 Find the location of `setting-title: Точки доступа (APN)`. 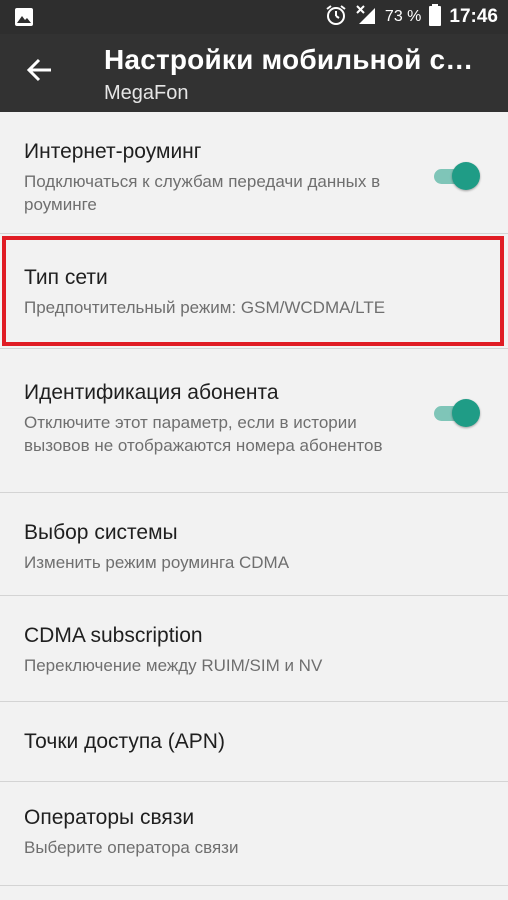

setting-title: Точки доступа (APN) is located at coordinates (124, 741).